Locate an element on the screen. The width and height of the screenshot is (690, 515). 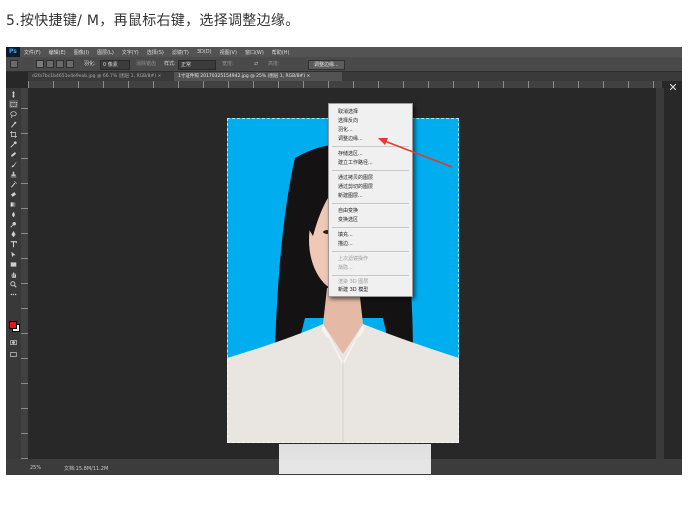
move-tool-icon is located at coordinates (13, 94).